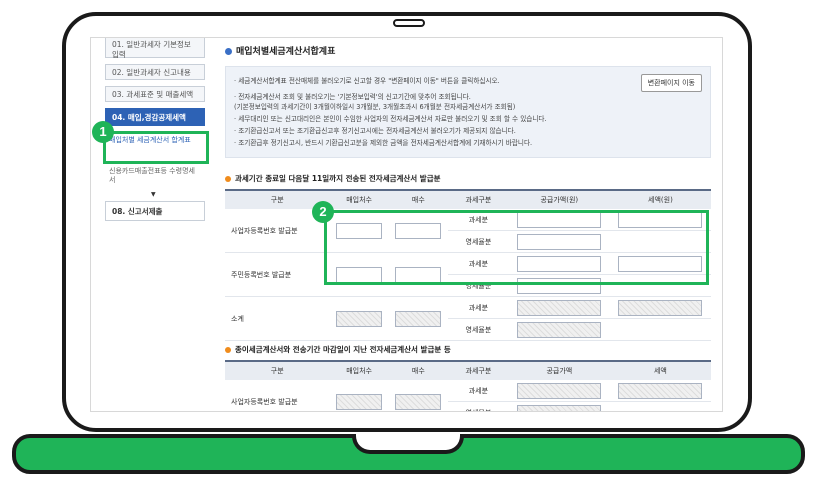 This screenshot has height=491, width=817. I want to click on chevron-down-icon: ▼, so click(153, 194).